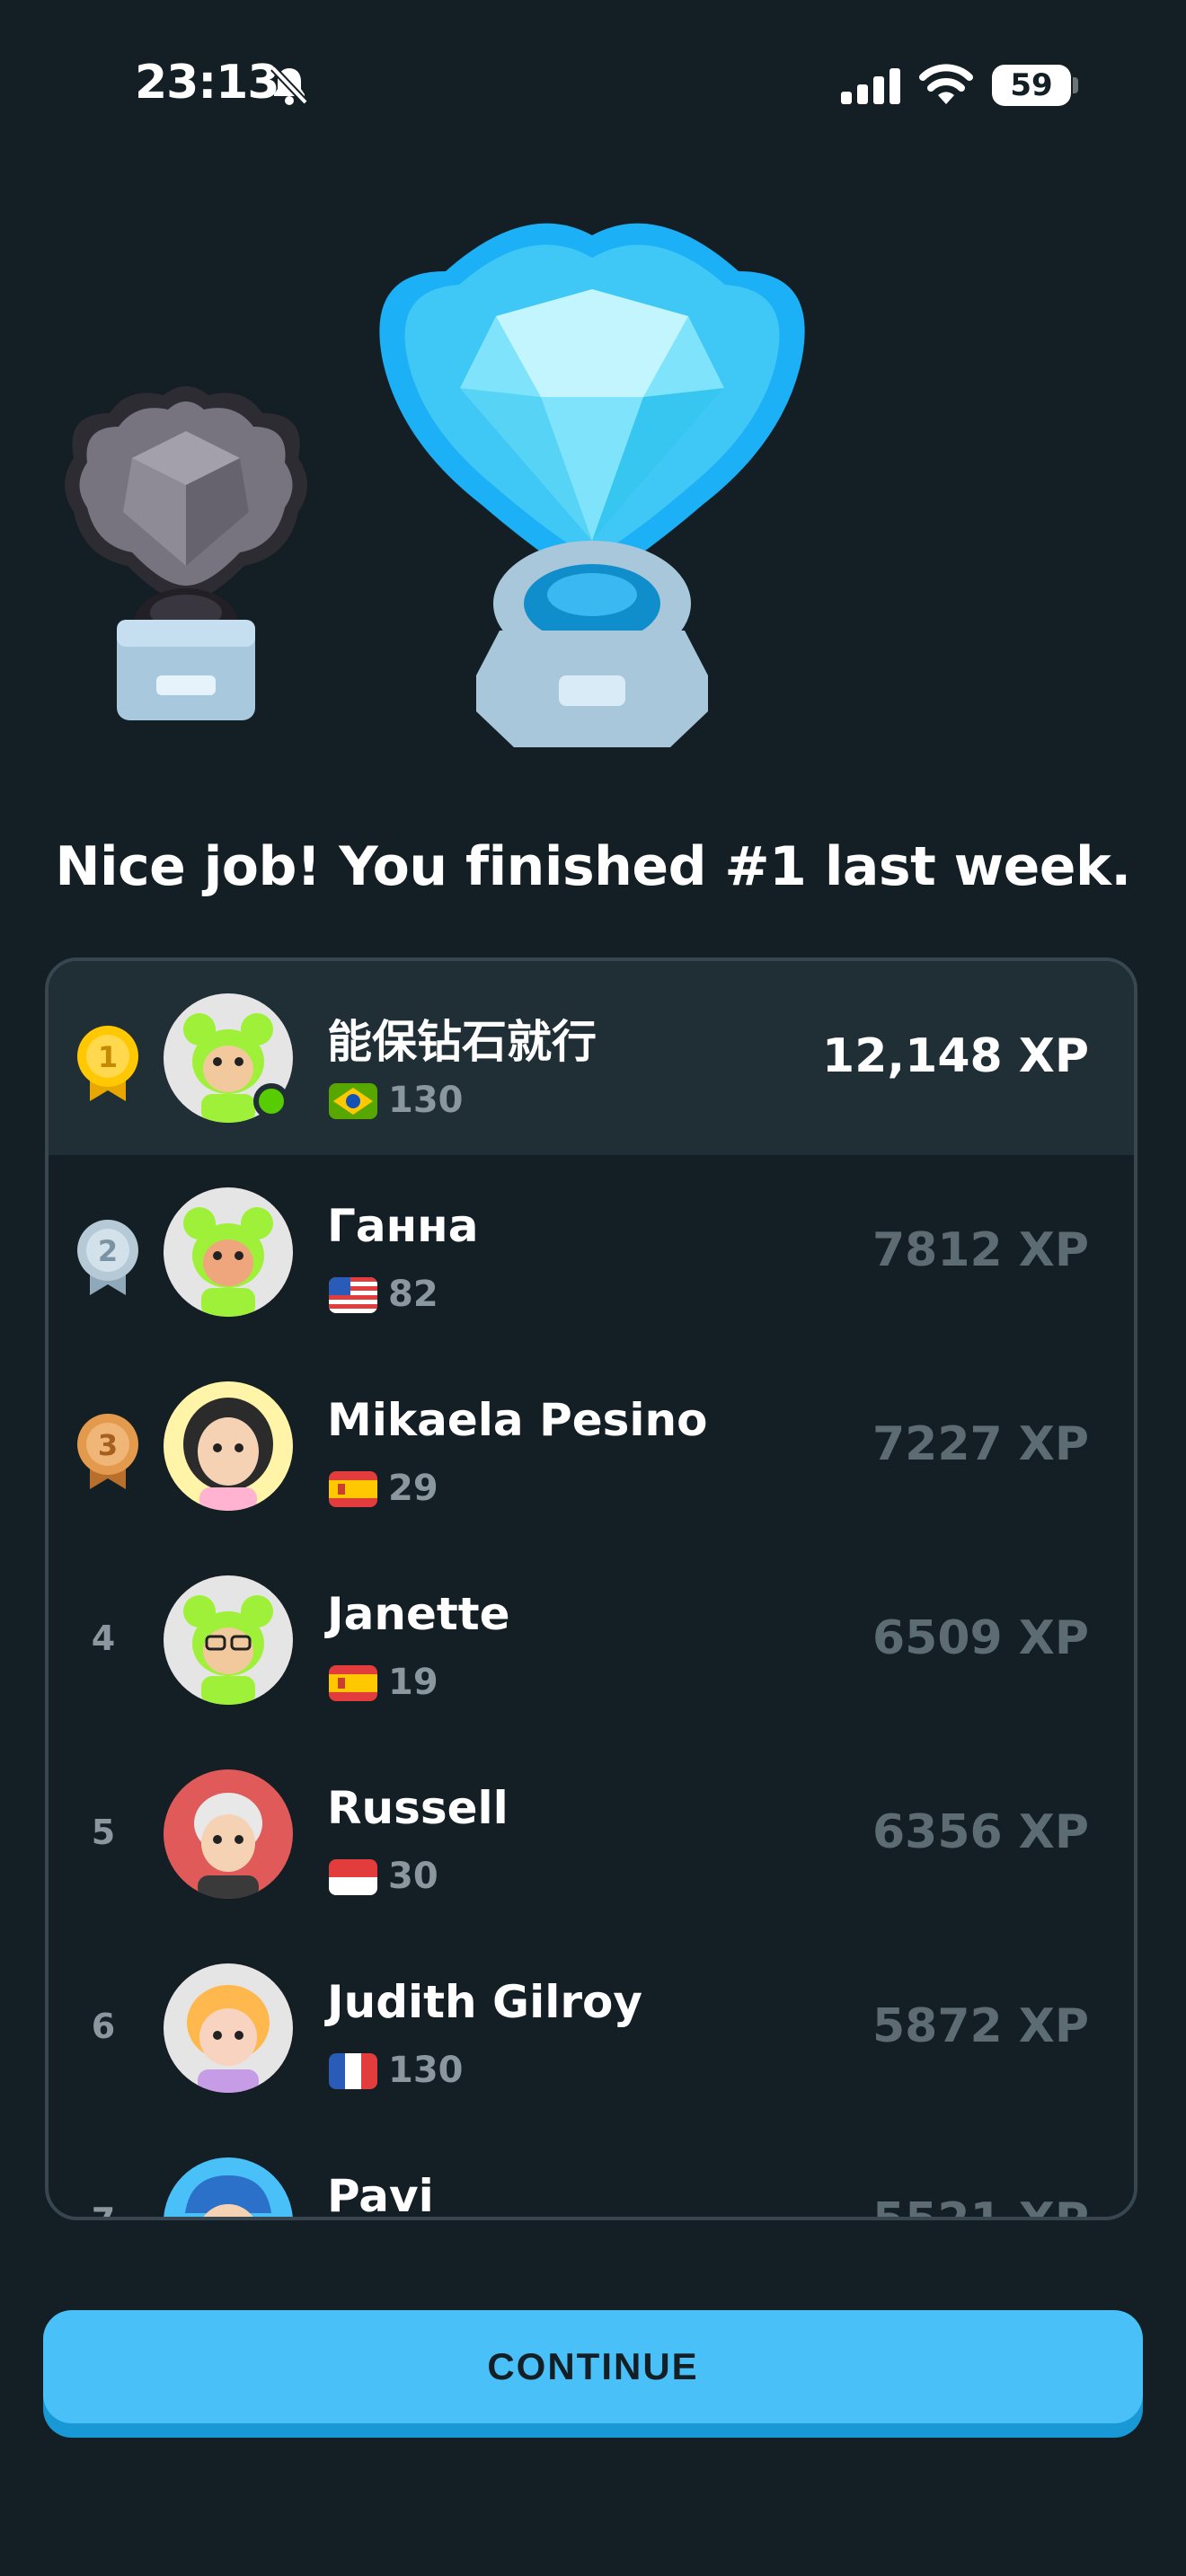  Describe the element at coordinates (103, 1638) in the screenshot. I see `rank-number: 4` at that location.